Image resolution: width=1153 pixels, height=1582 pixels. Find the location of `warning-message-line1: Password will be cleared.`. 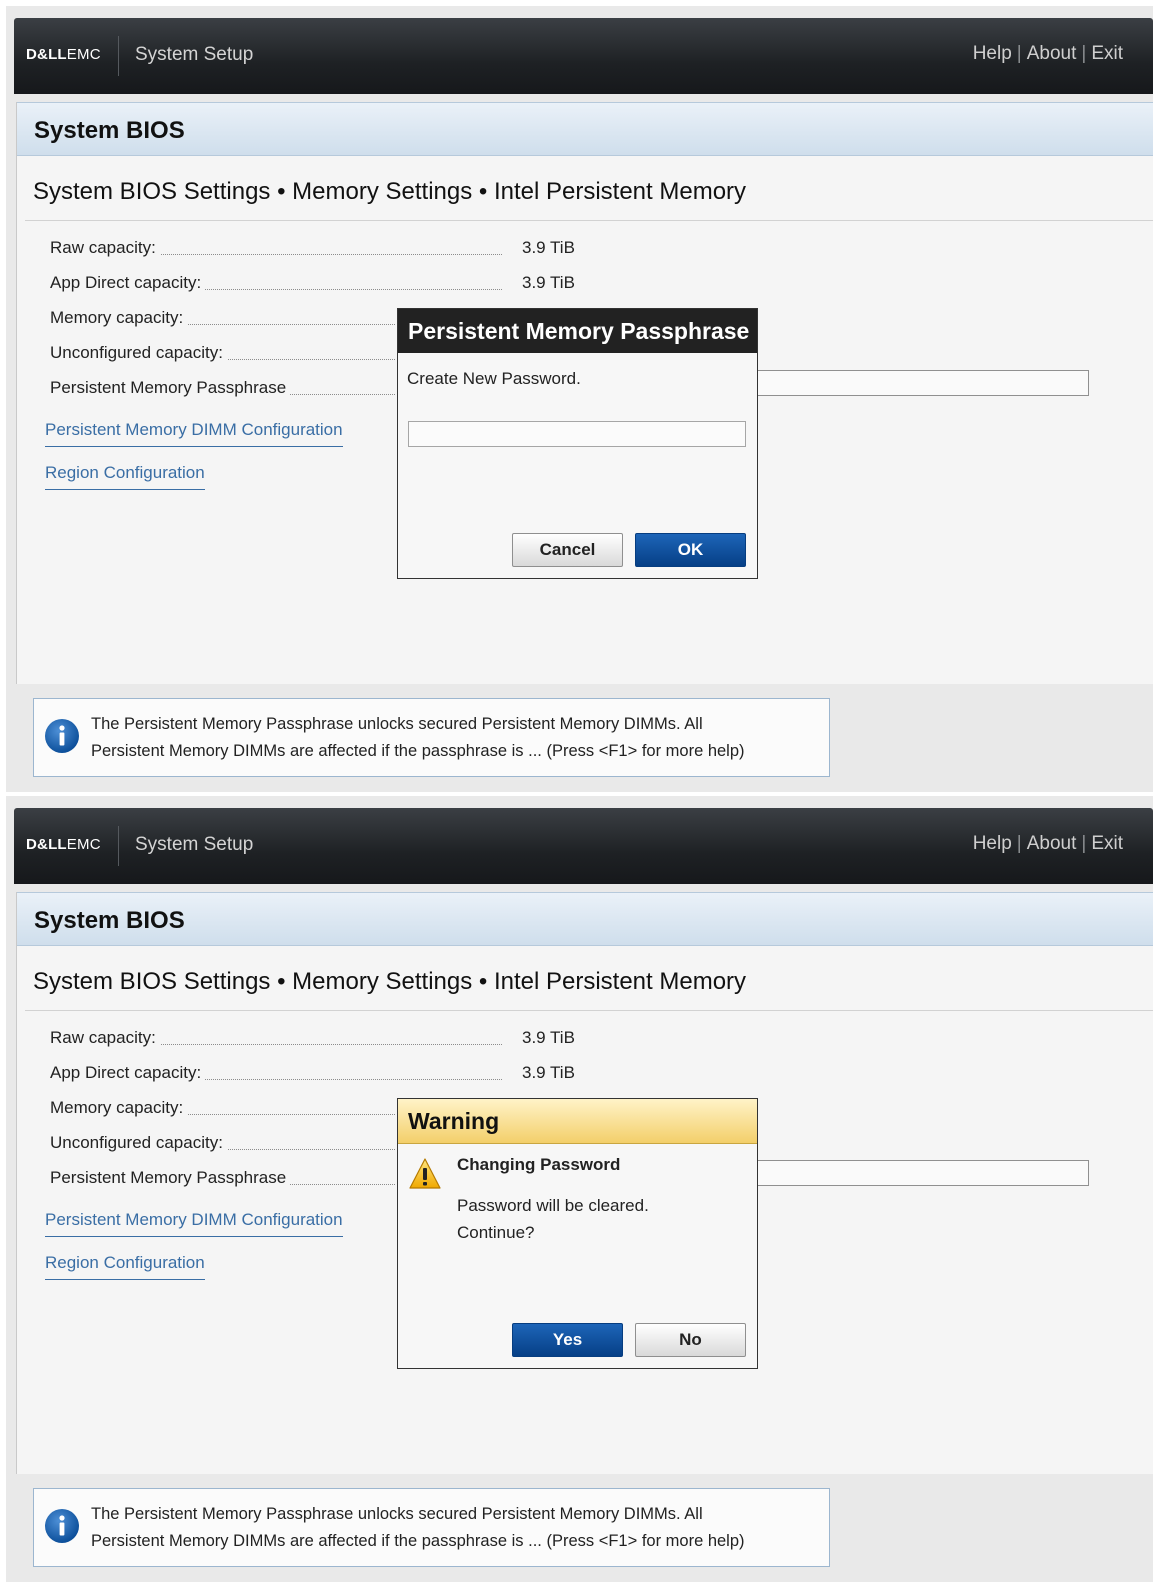

warning-message-line1: Password will be cleared. is located at coordinates (553, 1205).